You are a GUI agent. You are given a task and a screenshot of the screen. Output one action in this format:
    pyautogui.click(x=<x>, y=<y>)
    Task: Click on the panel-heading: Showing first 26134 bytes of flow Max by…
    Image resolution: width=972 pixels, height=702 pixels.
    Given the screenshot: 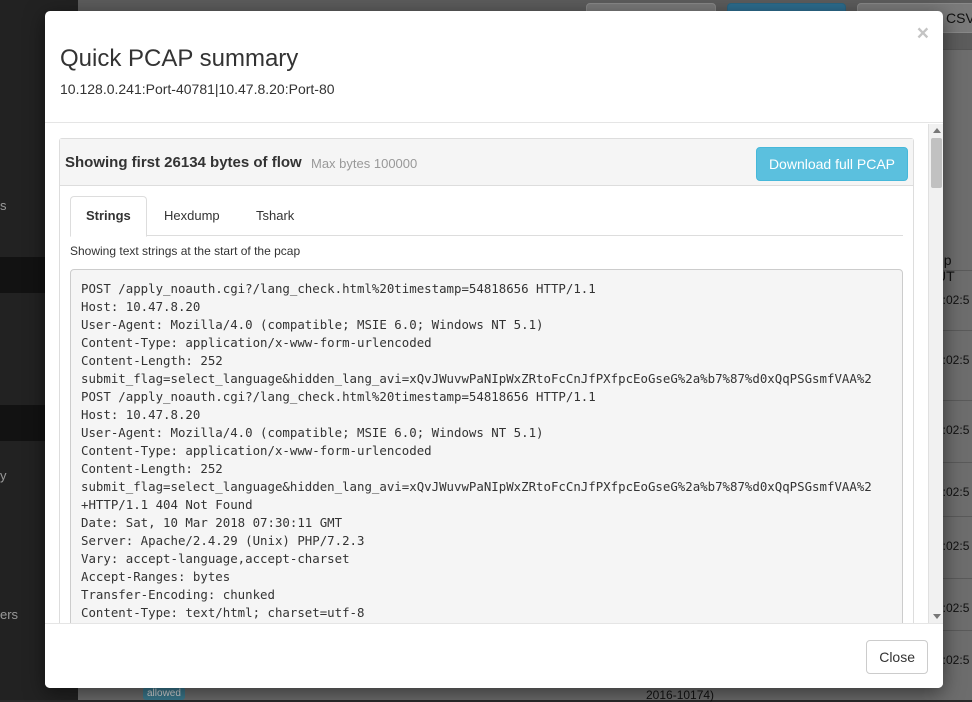 What is the action you would take?
    pyautogui.click(x=486, y=162)
    